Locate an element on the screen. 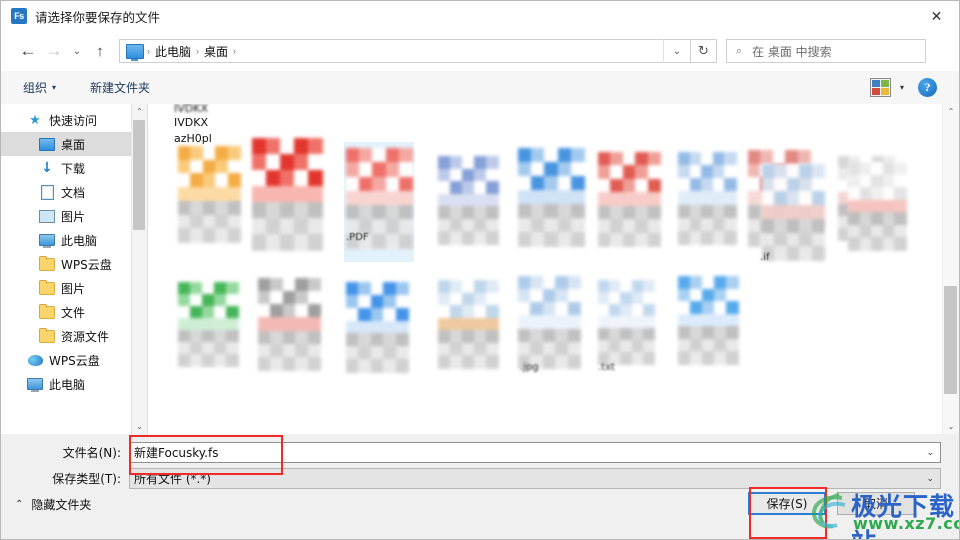  sidebar-item-11: 此电脑 is located at coordinates (74, 384).